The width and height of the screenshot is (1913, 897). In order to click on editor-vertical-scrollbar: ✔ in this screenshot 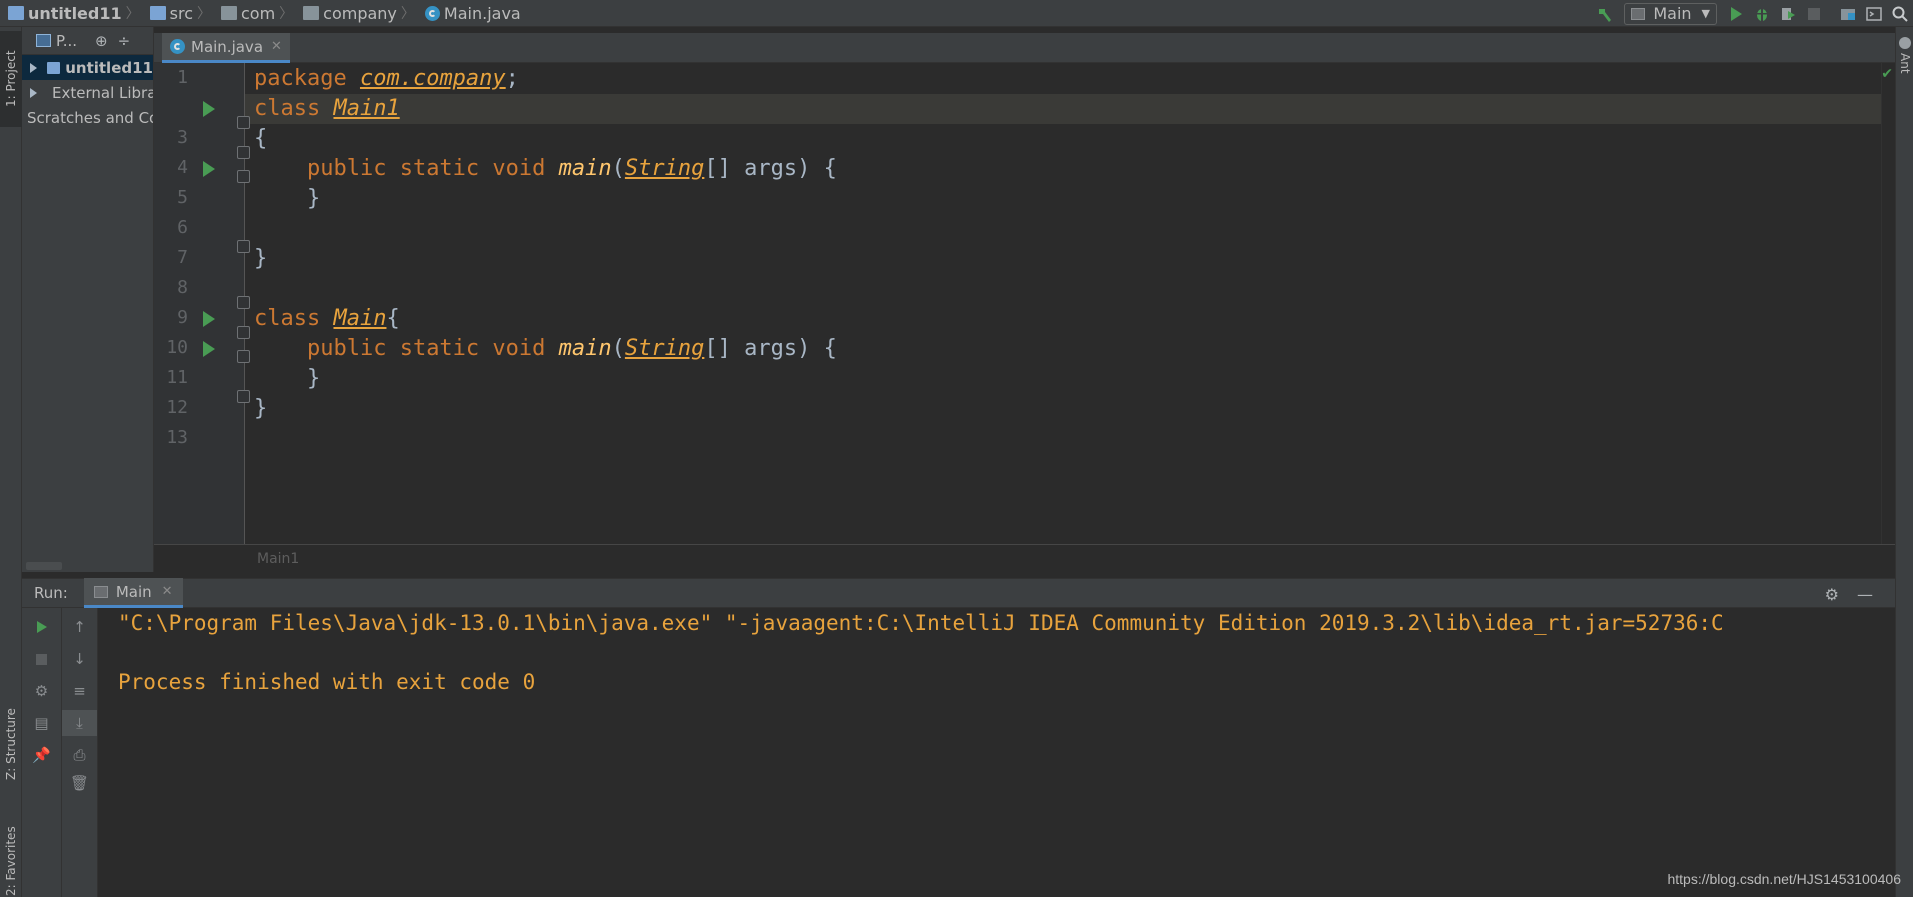, I will do `click(1888, 303)`.